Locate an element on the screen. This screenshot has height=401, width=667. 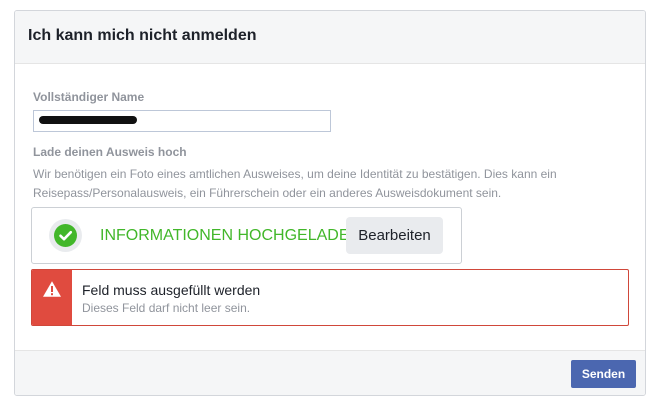
full-name-label: Vollständiger Name is located at coordinates (89, 97).